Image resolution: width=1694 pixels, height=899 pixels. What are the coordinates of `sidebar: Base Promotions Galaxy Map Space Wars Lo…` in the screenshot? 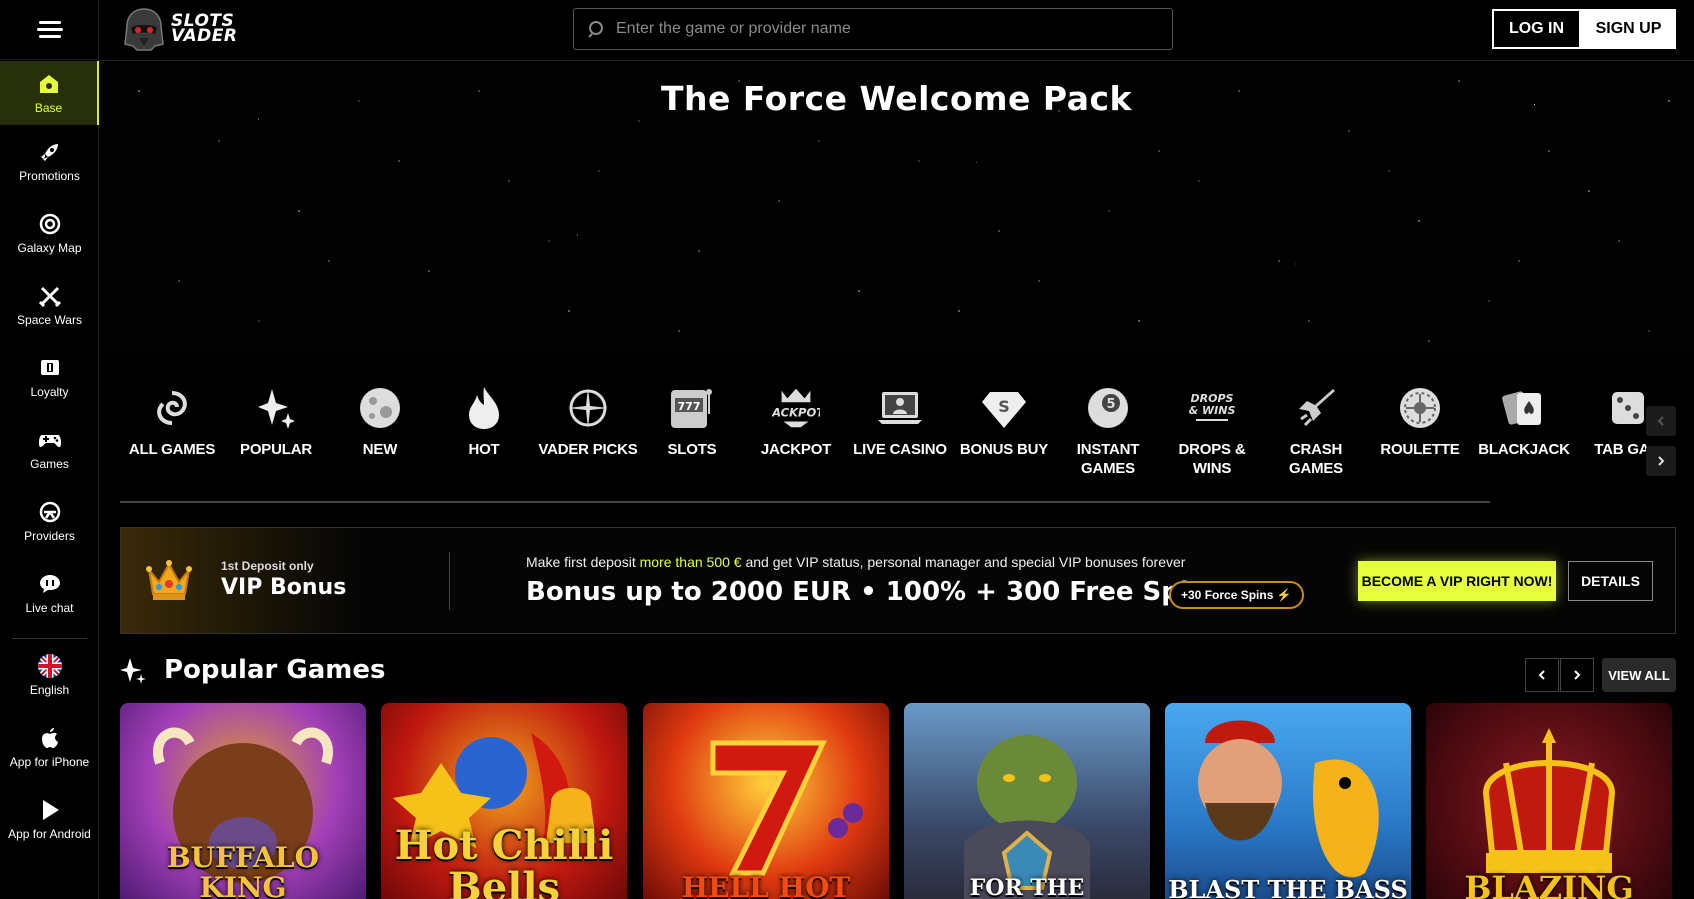 It's located at (49, 449).